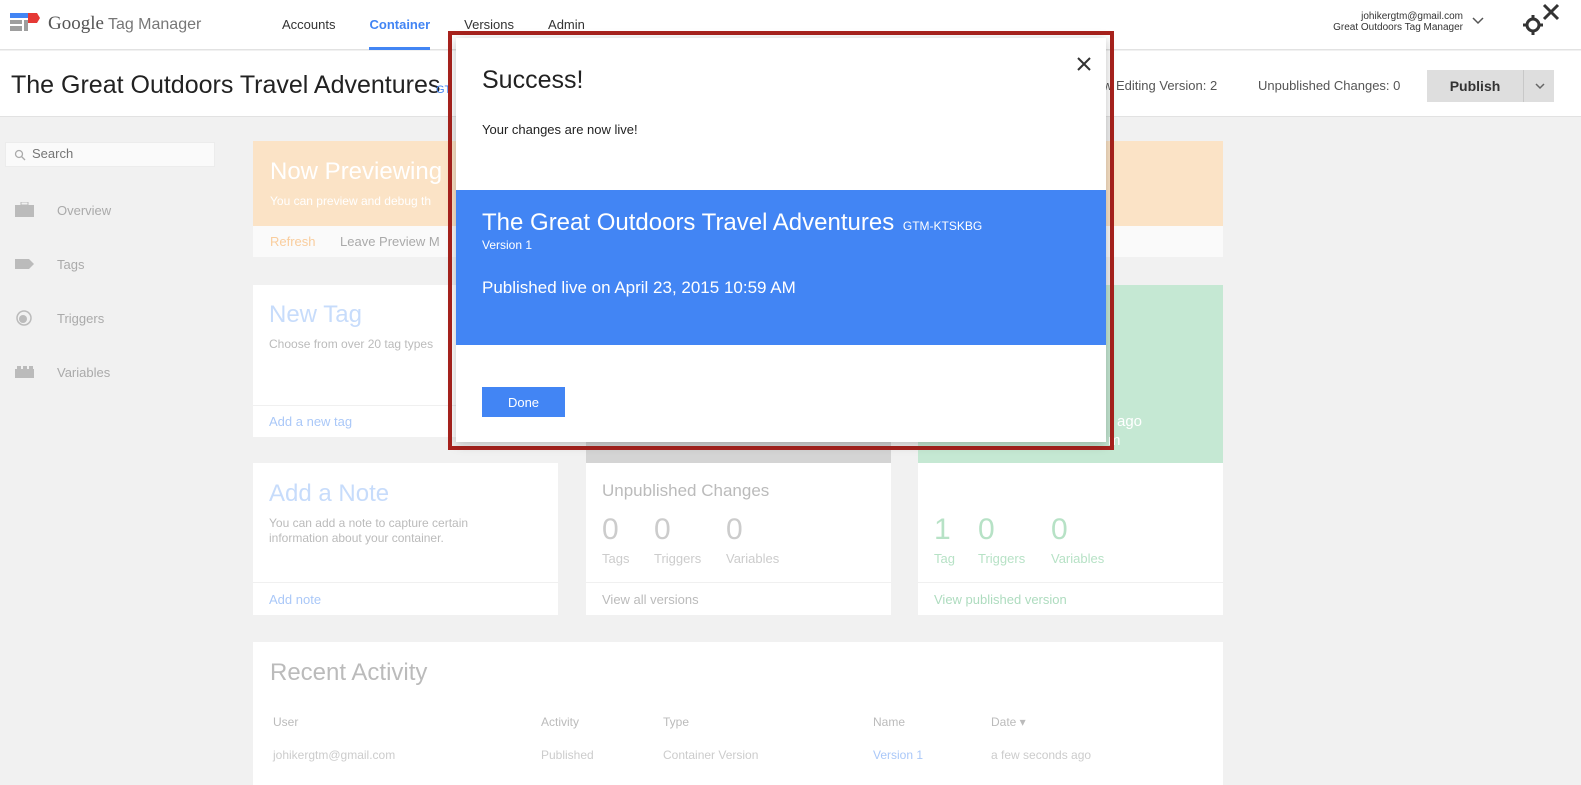 The image size is (1581, 785). I want to click on gear-tools-icon, so click(1542, 19).